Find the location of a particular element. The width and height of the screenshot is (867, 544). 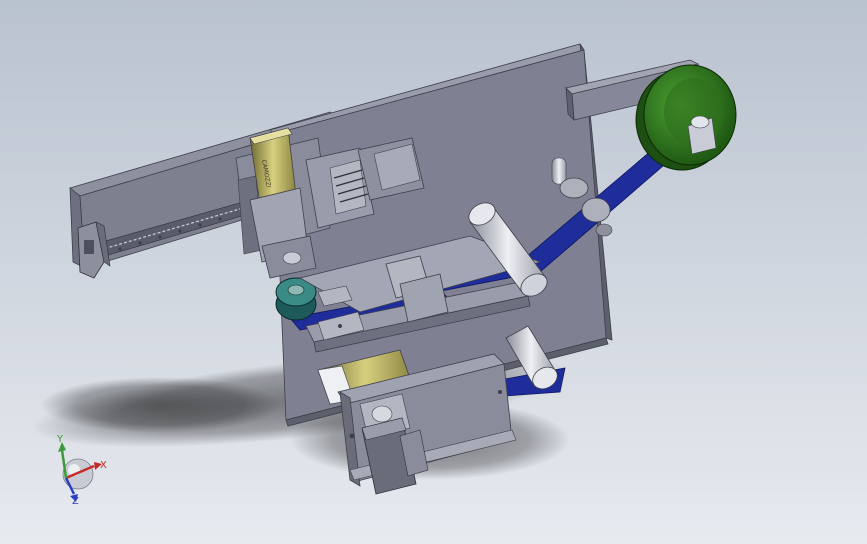

guide-pulley is located at coordinates (296, 299).